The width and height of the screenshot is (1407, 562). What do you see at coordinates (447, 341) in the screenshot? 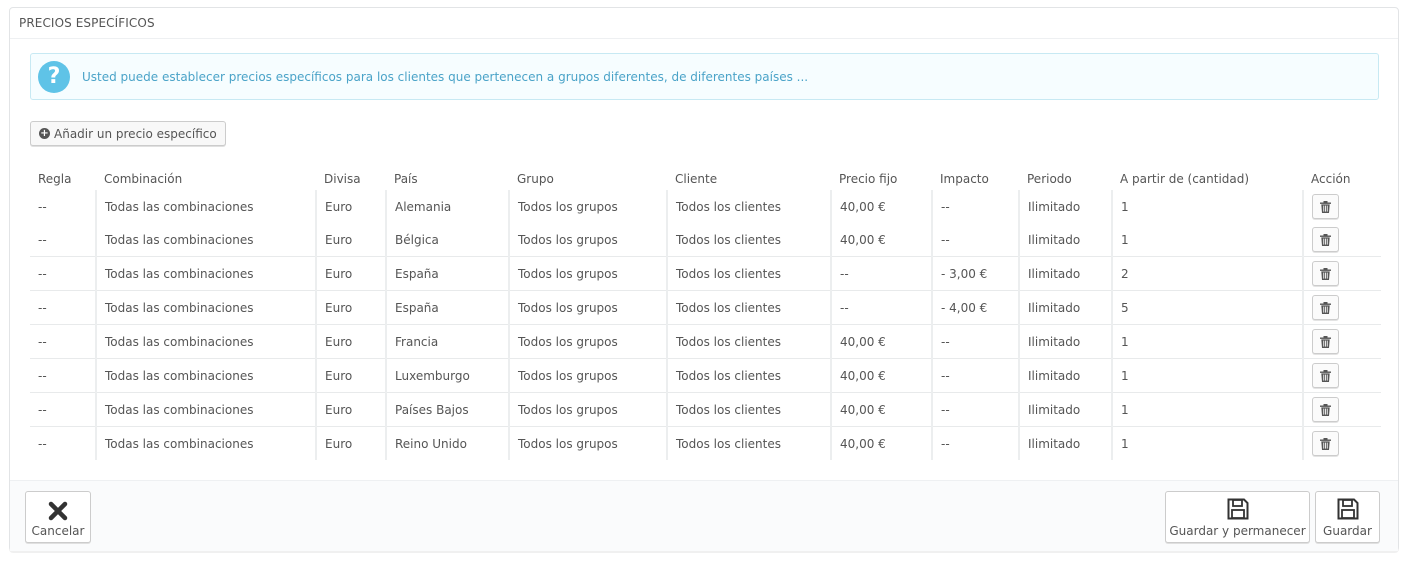
I see `cell-pais: Francia` at bounding box center [447, 341].